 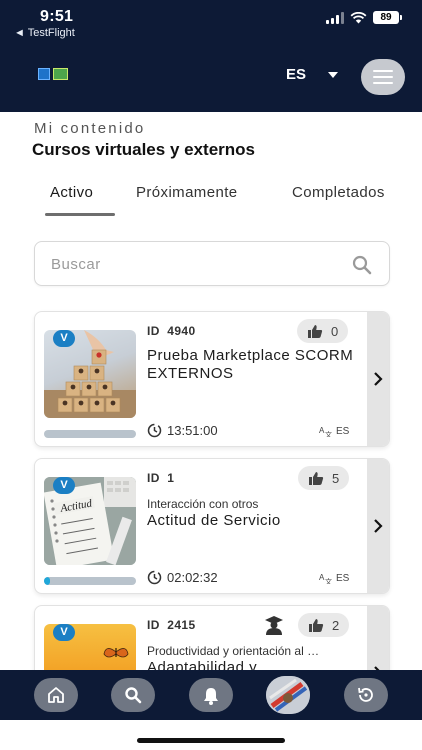 What do you see at coordinates (211, 22) in the screenshot?
I see `status-bar: 9:51 ◄ TestFlight 89` at bounding box center [211, 22].